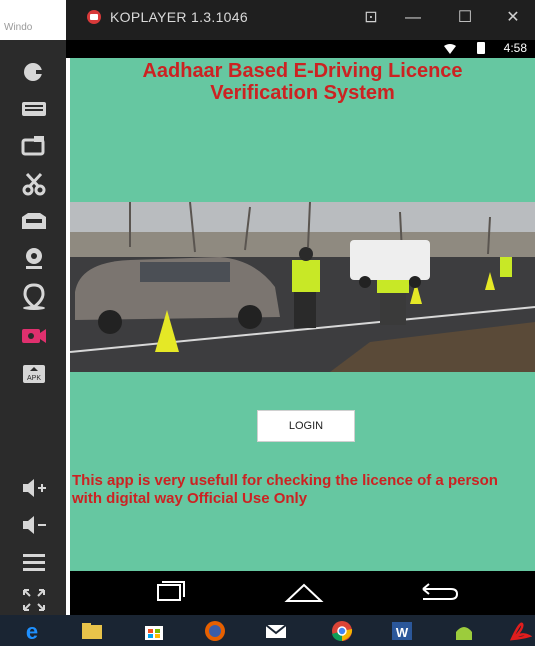 The width and height of the screenshot is (535, 646). I want to click on restore-button: ⊡, so click(371, 18).